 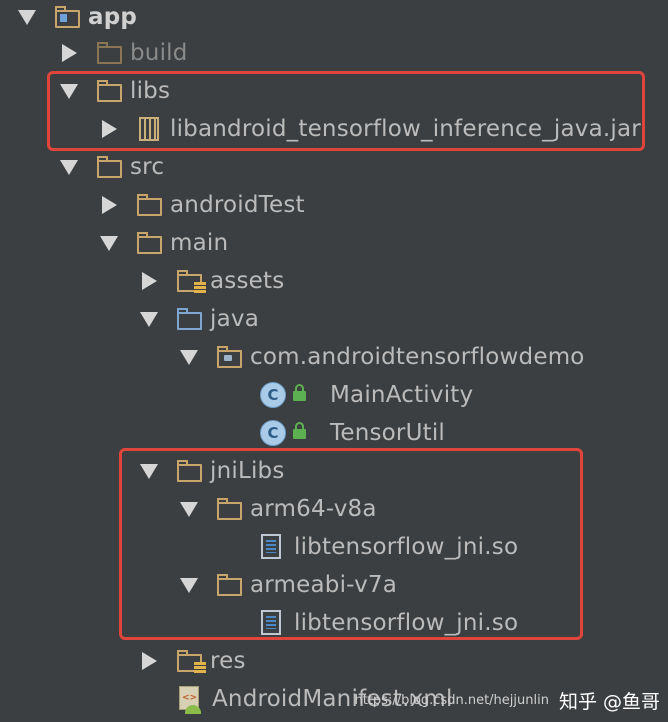 I want to click on watermark-zhihu: 知乎 @鱼哥, so click(x=609, y=702).